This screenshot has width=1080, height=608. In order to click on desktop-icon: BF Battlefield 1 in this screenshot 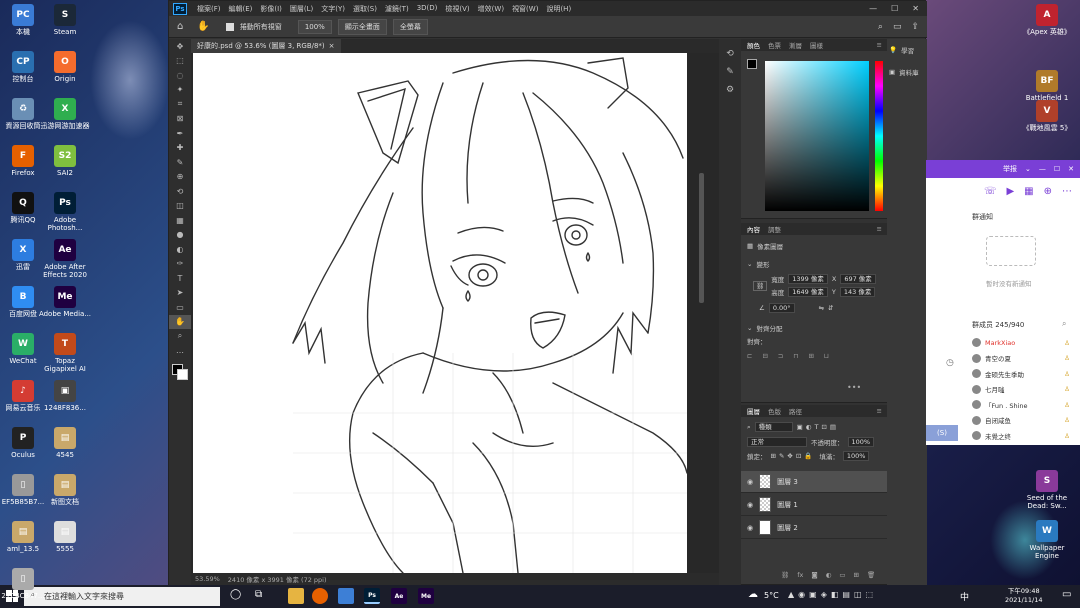, I will do `click(1047, 86)`.